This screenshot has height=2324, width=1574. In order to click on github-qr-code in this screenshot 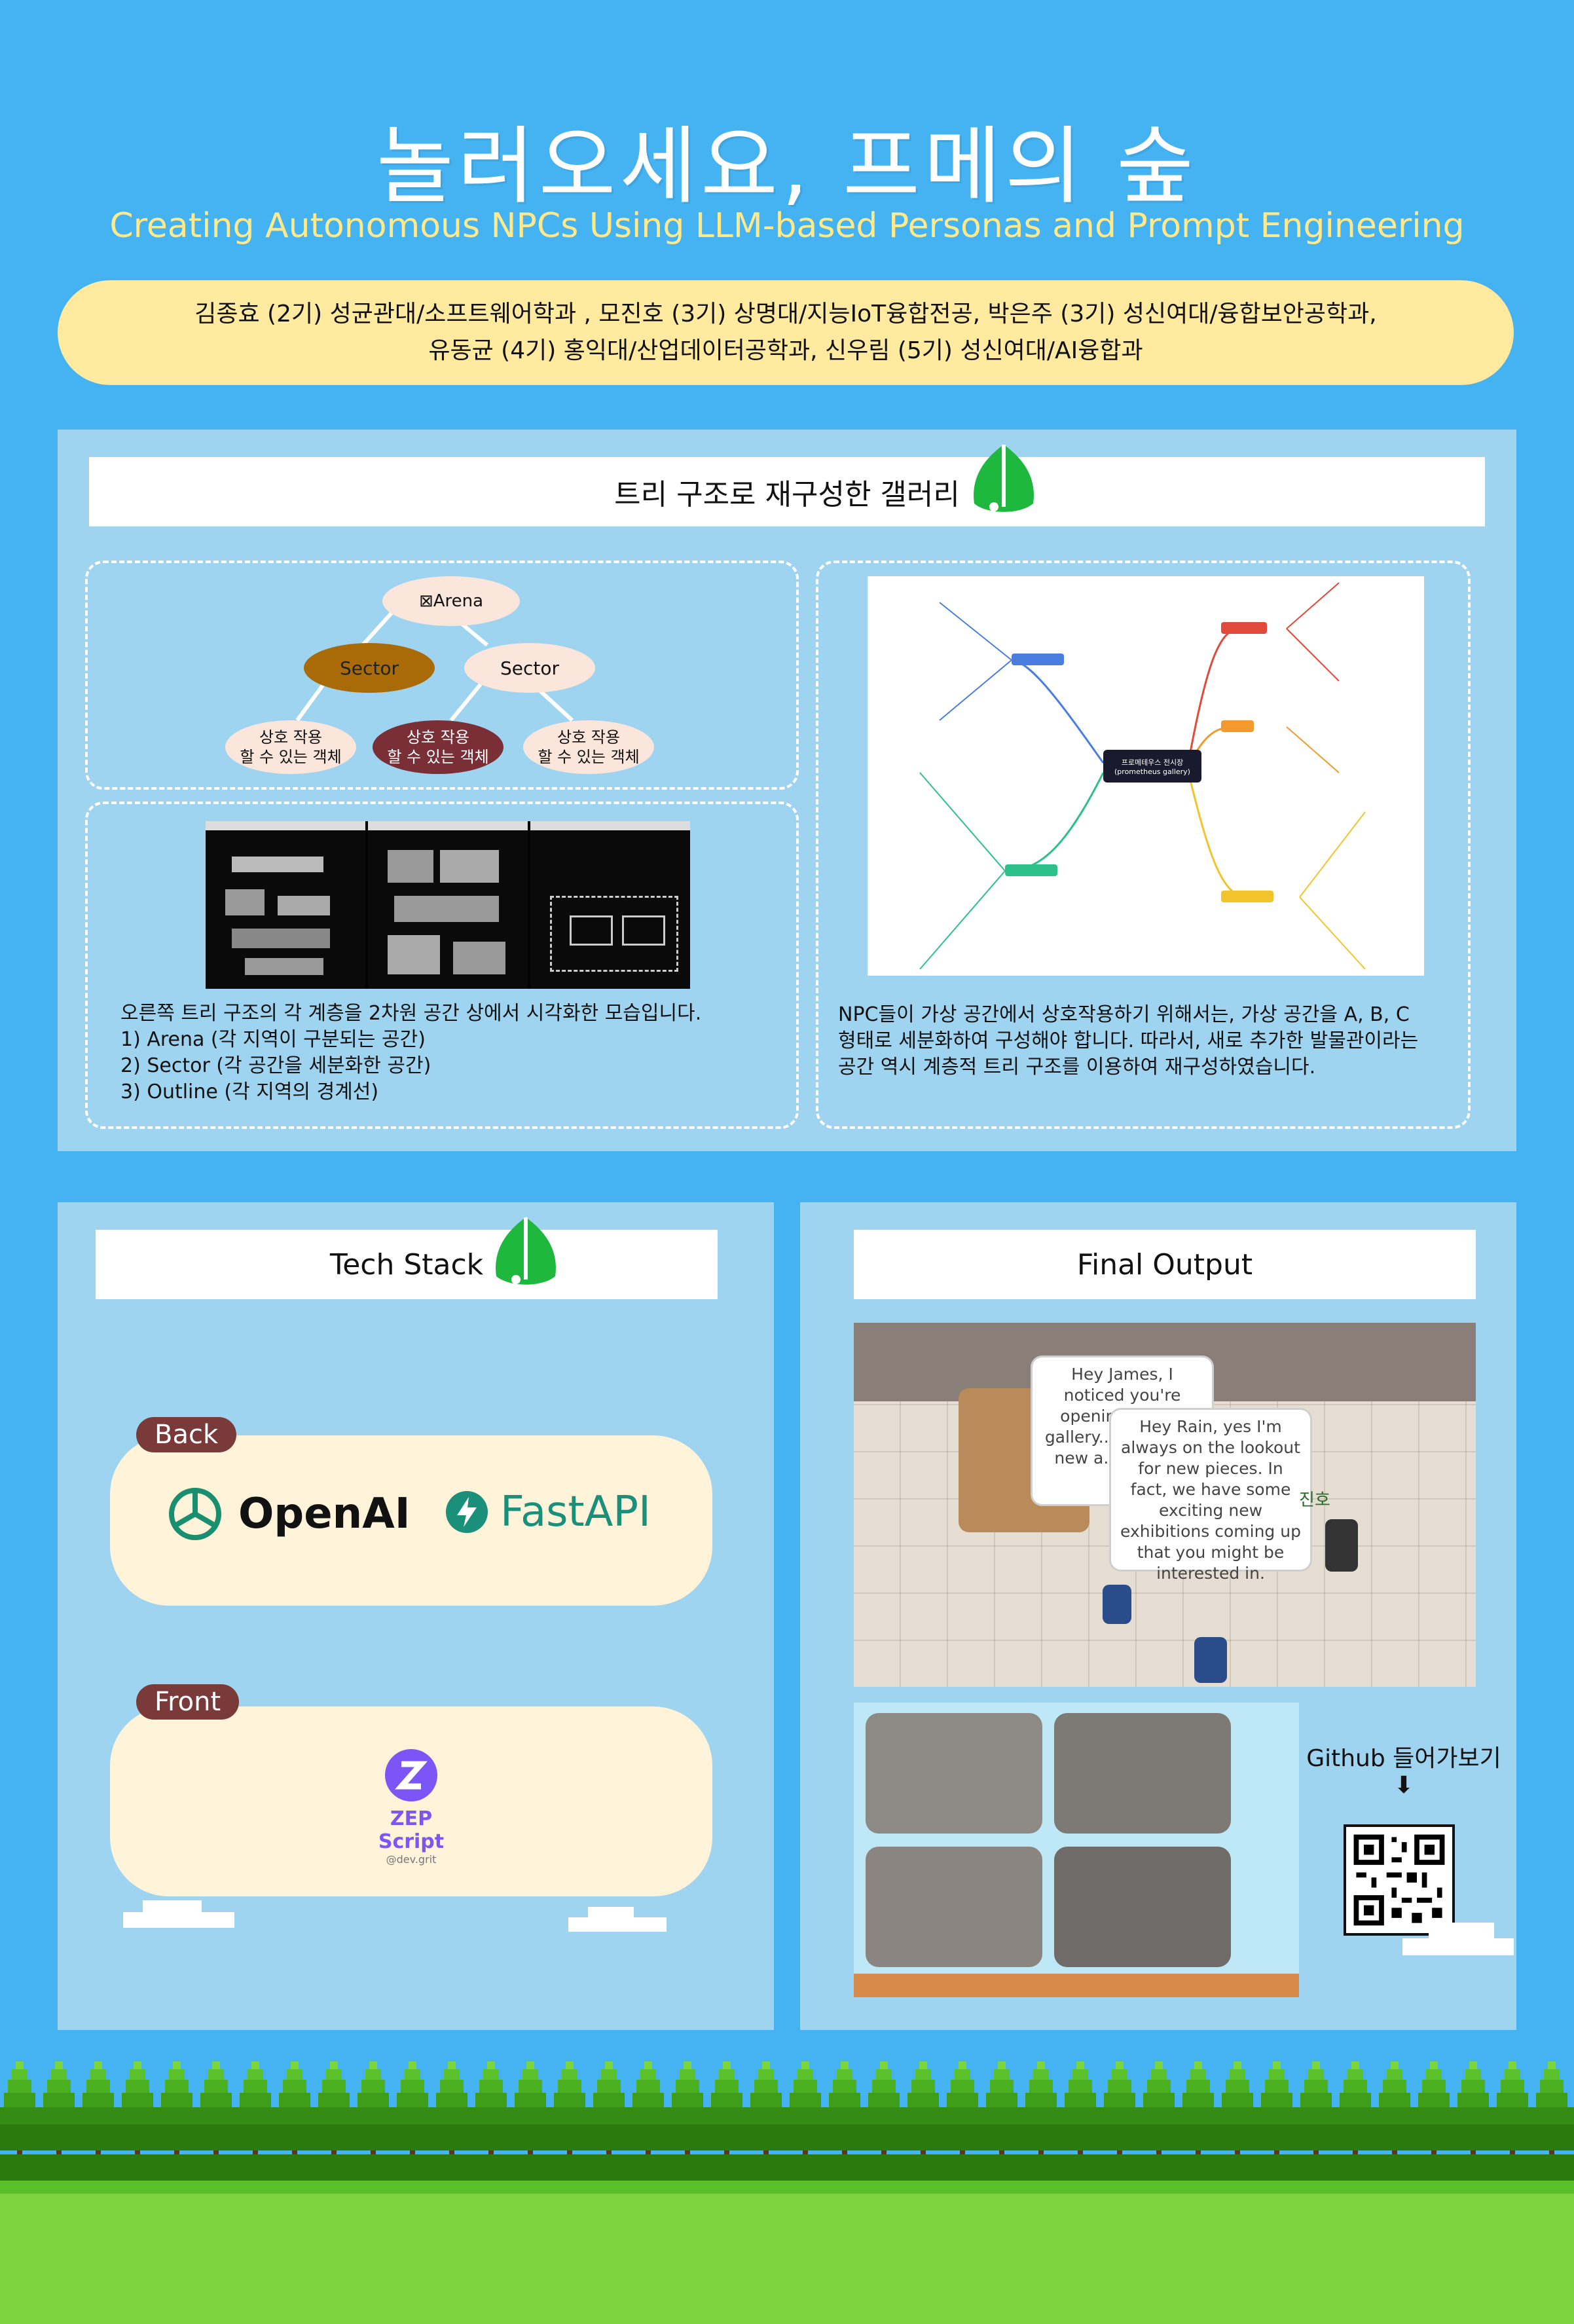, I will do `click(1399, 1880)`.